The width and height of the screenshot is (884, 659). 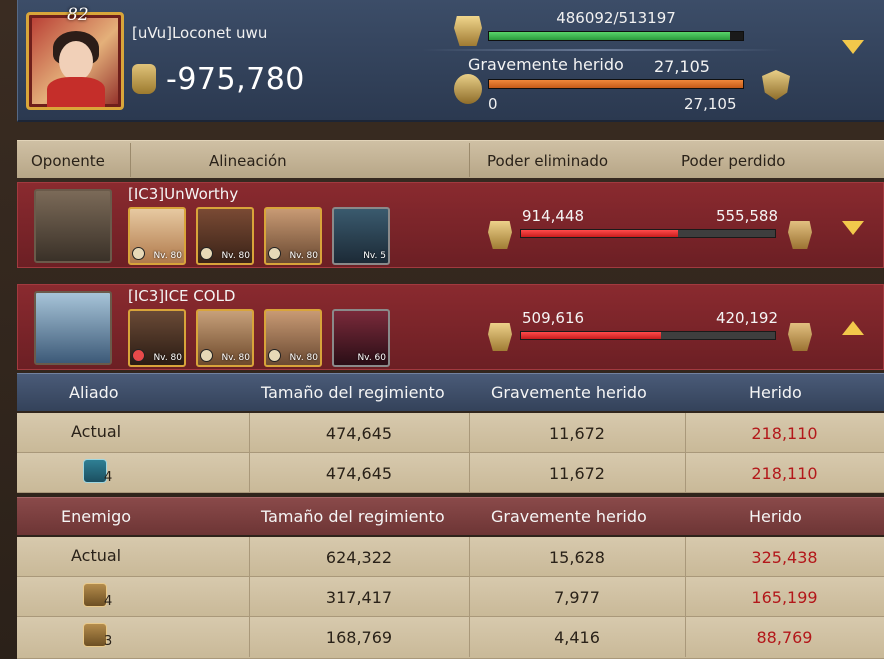 What do you see at coordinates (353, 516) in the screenshot?
I see `enemy-header-size: Tamaño del regimiento` at bounding box center [353, 516].